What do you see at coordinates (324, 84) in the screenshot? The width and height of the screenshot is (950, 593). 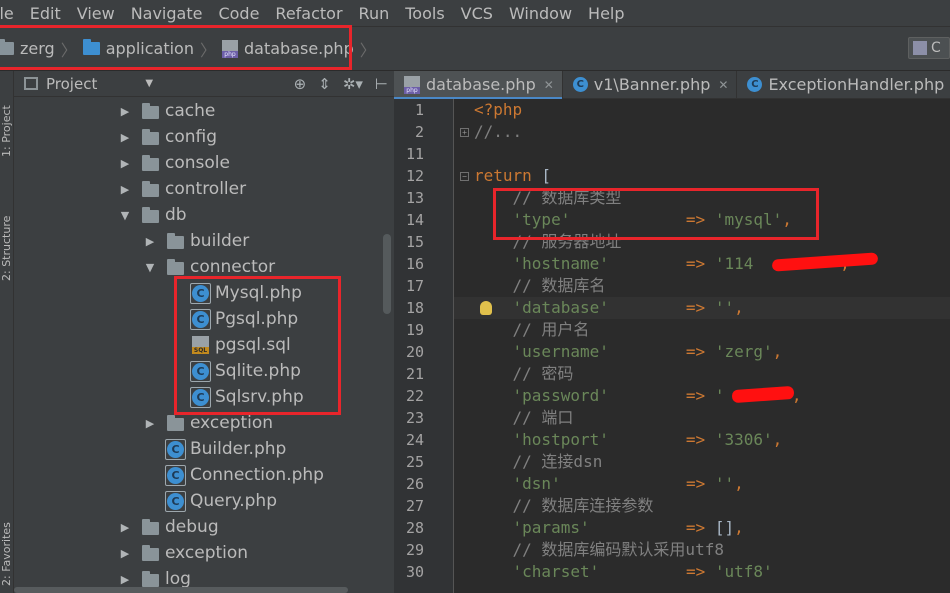 I see `collapse-all-icon: ⇕` at bounding box center [324, 84].